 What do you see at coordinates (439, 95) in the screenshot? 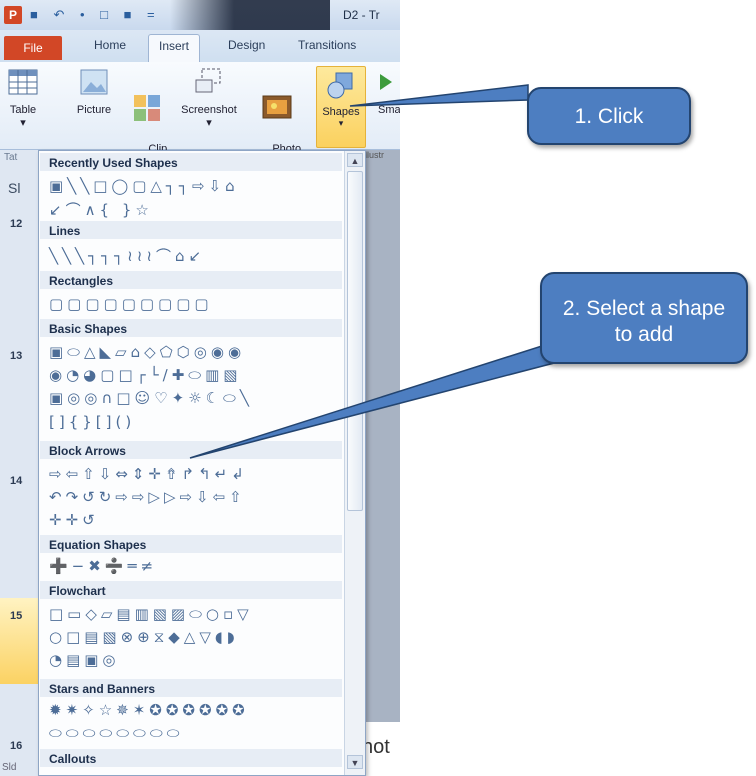
I see `pointer-to-shapes` at bounding box center [439, 95].